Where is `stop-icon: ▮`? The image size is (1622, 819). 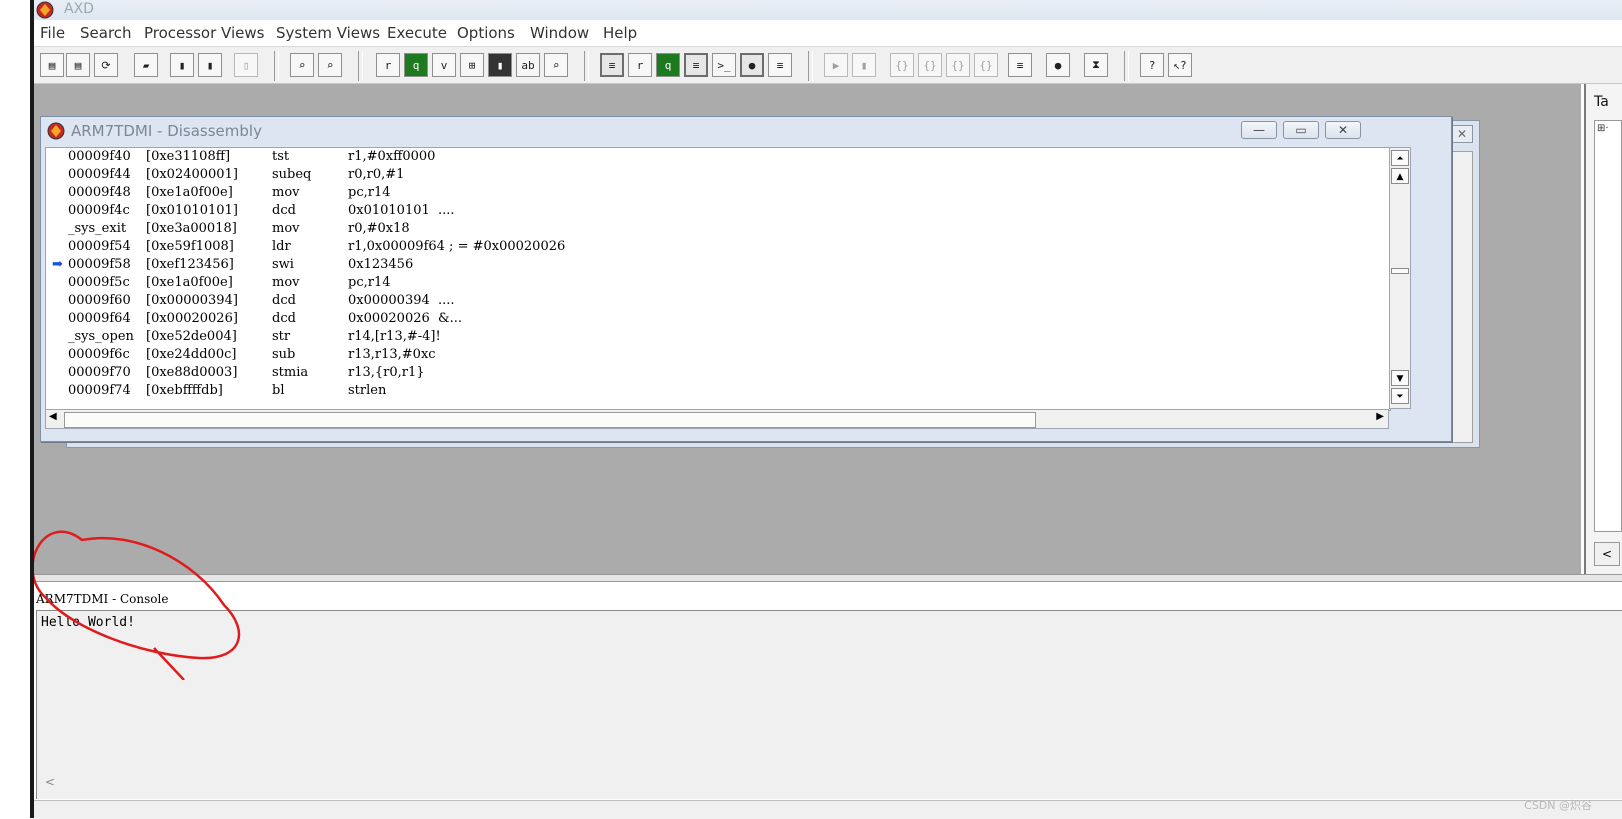 stop-icon: ▮ is located at coordinates (864, 65).